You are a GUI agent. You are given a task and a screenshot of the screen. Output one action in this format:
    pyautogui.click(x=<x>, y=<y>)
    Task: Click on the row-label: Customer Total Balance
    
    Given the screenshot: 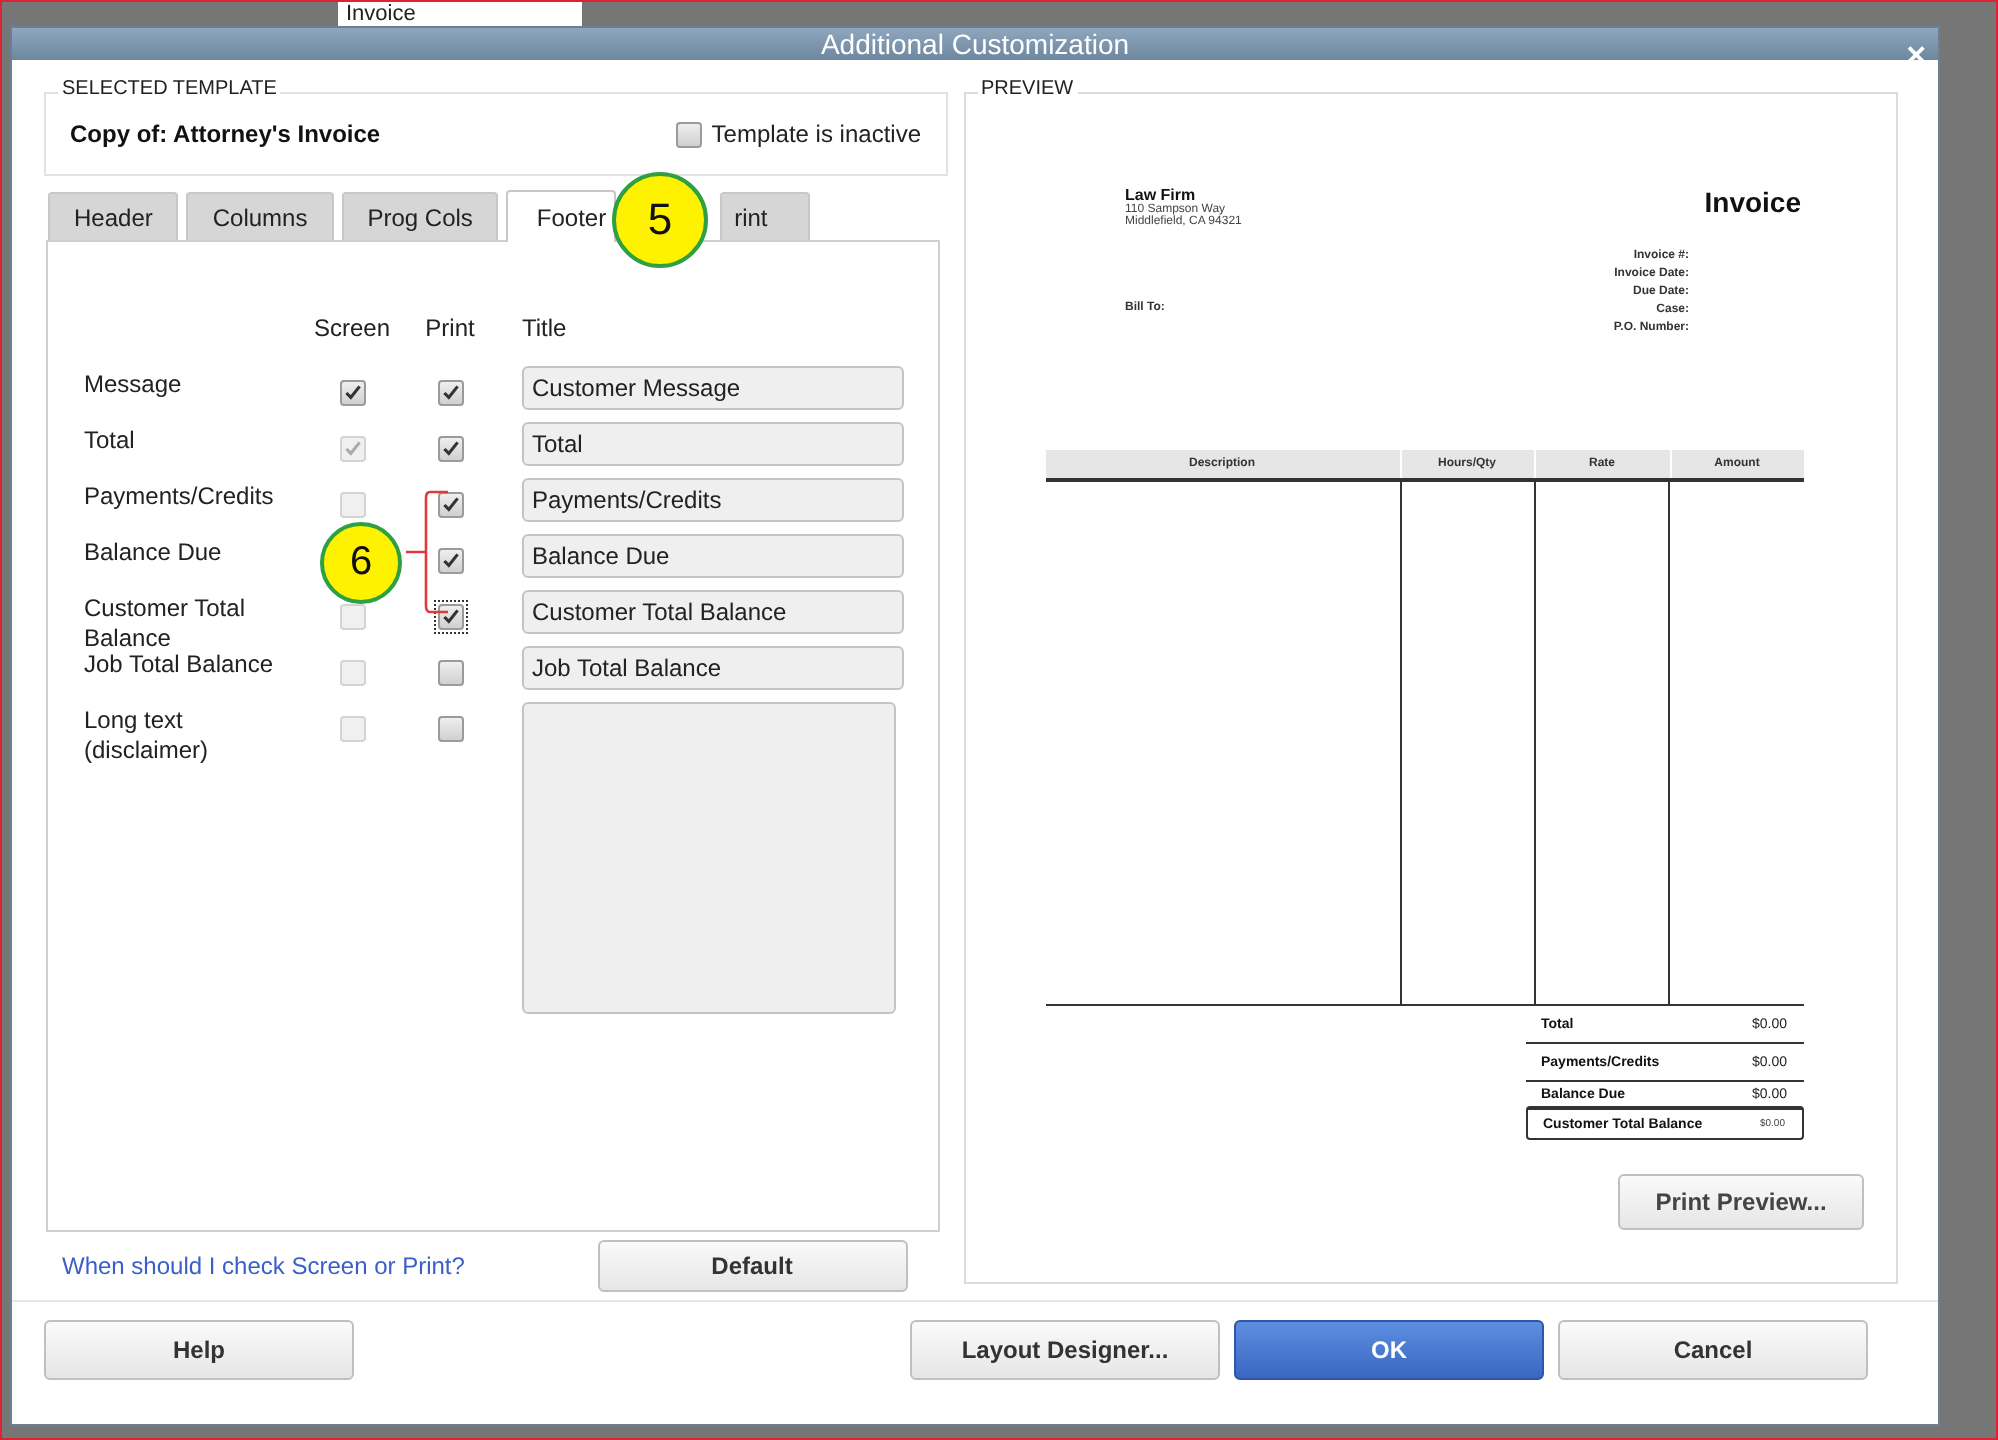 What is the action you would take?
    pyautogui.click(x=165, y=623)
    